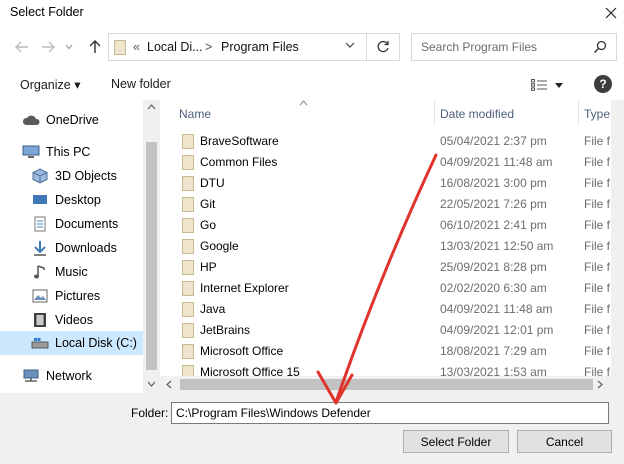 The height and width of the screenshot is (464, 624). I want to click on folder-row: Git 22/05/2021 7:26 pm File f, so click(401, 204).